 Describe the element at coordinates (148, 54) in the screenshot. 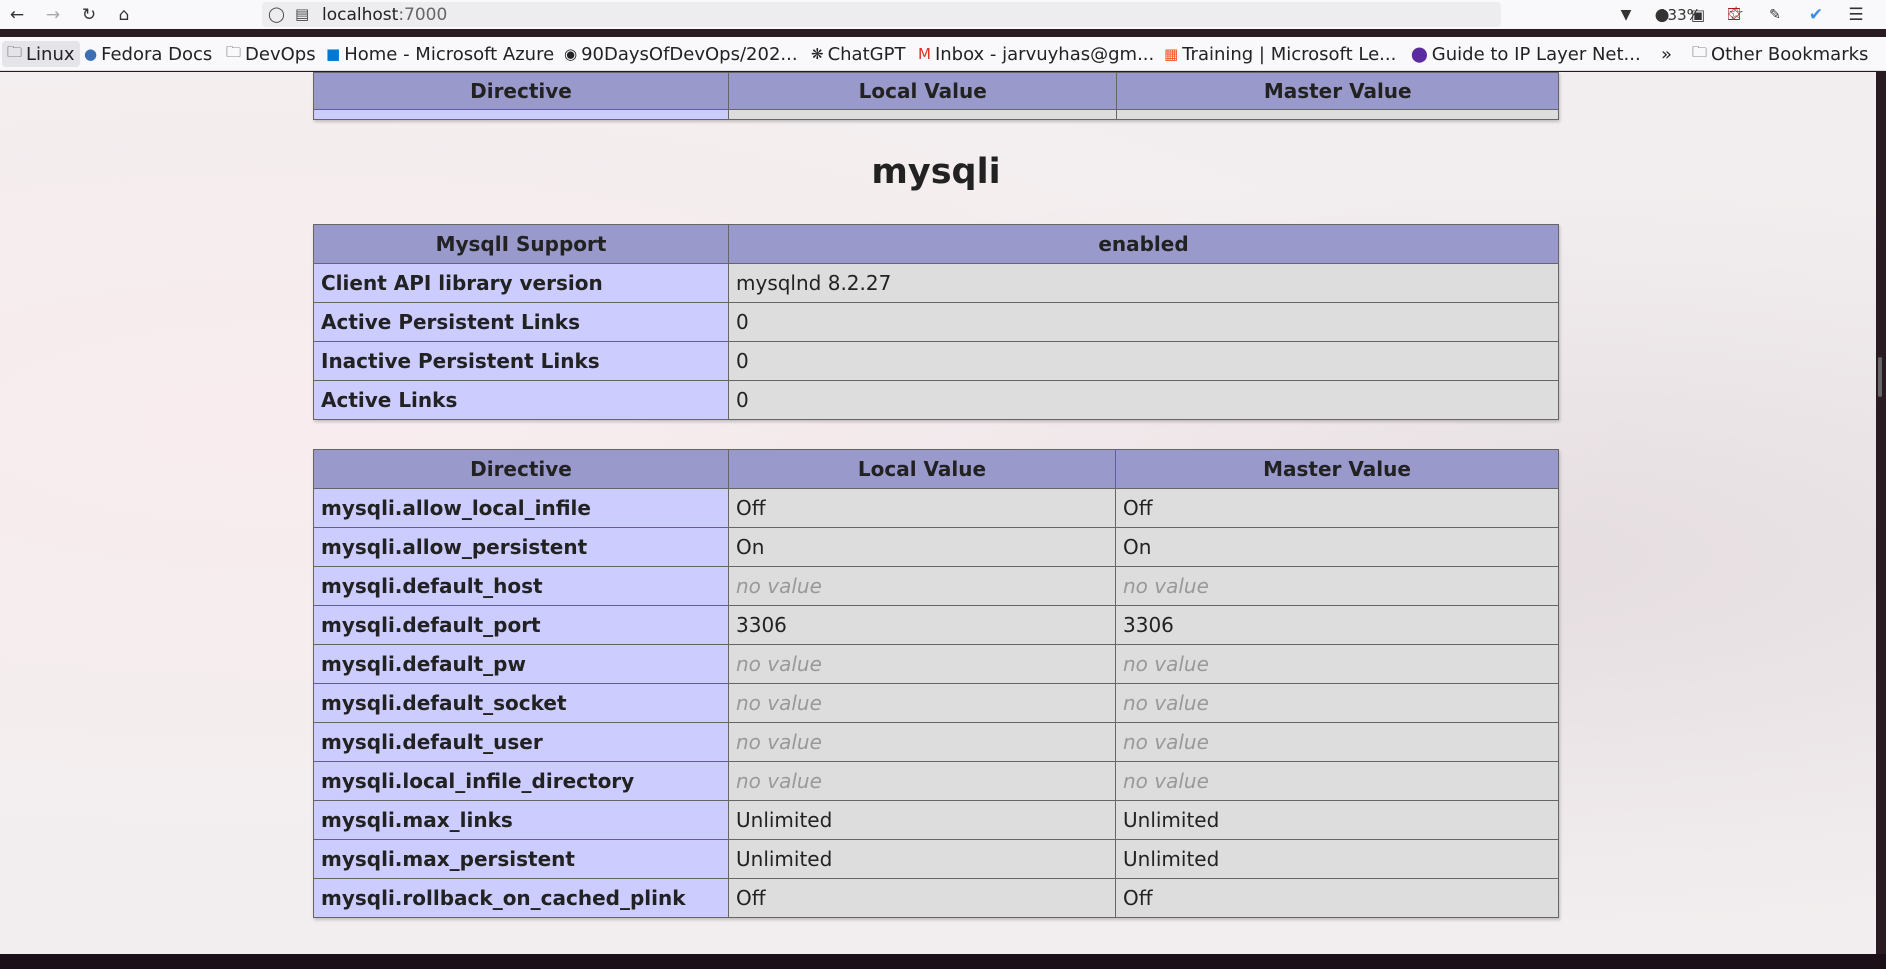

I see `bookmark-fedora-docs: ● Fedora Docs` at that location.